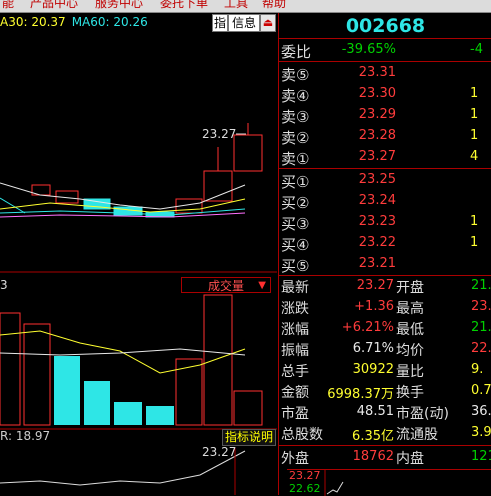  Describe the element at coordinates (274, 5) in the screenshot. I see `menu-item-help: 帮助` at that location.